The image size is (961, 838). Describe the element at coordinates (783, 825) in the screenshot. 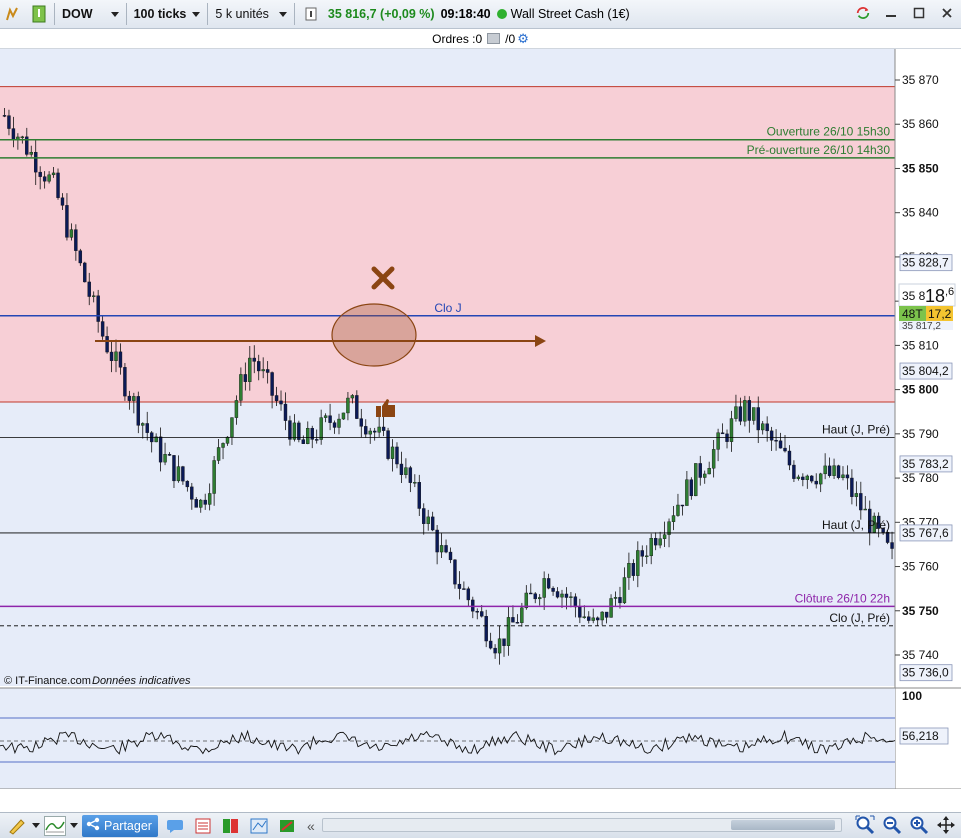

I see `scrollbar-thumb` at that location.